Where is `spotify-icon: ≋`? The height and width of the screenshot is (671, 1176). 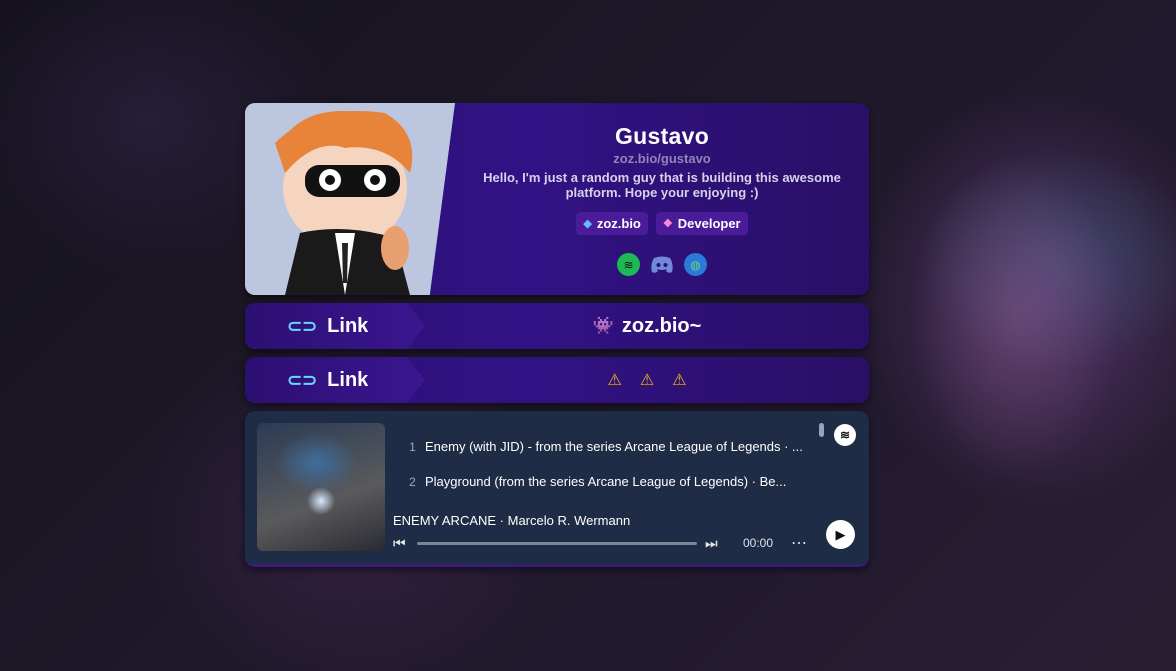
spotify-icon: ≋ is located at coordinates (628, 264).